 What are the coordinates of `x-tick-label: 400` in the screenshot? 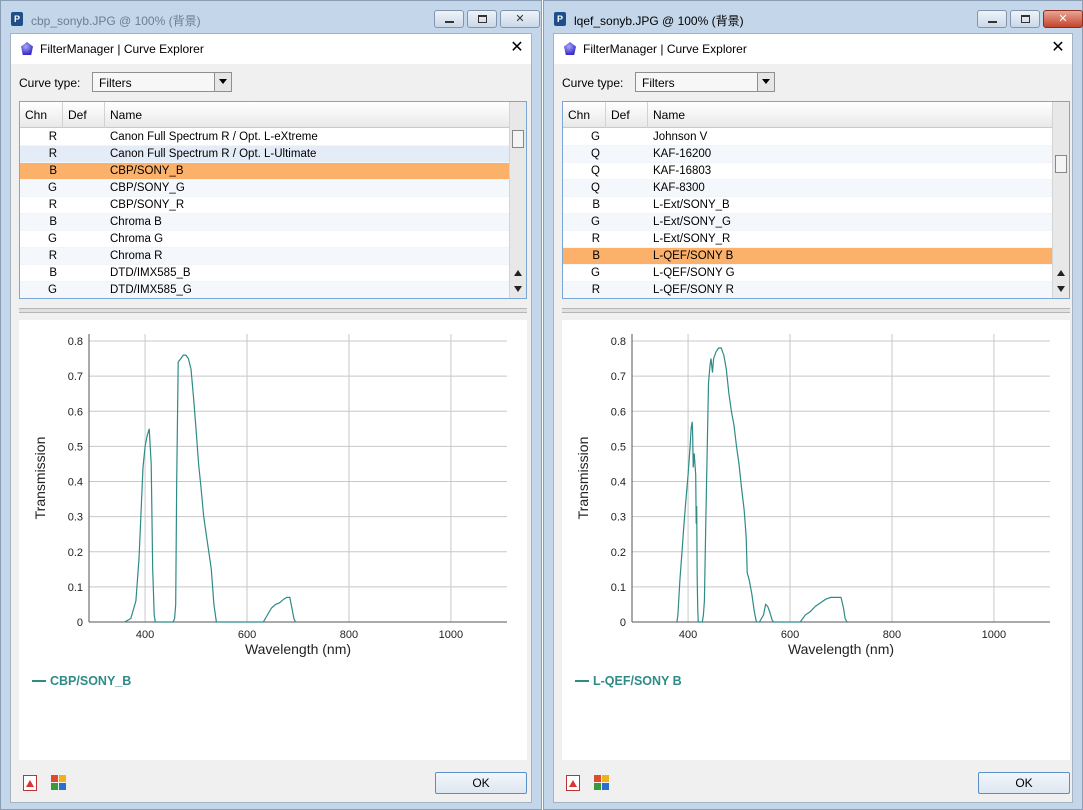 It's located at (145, 635).